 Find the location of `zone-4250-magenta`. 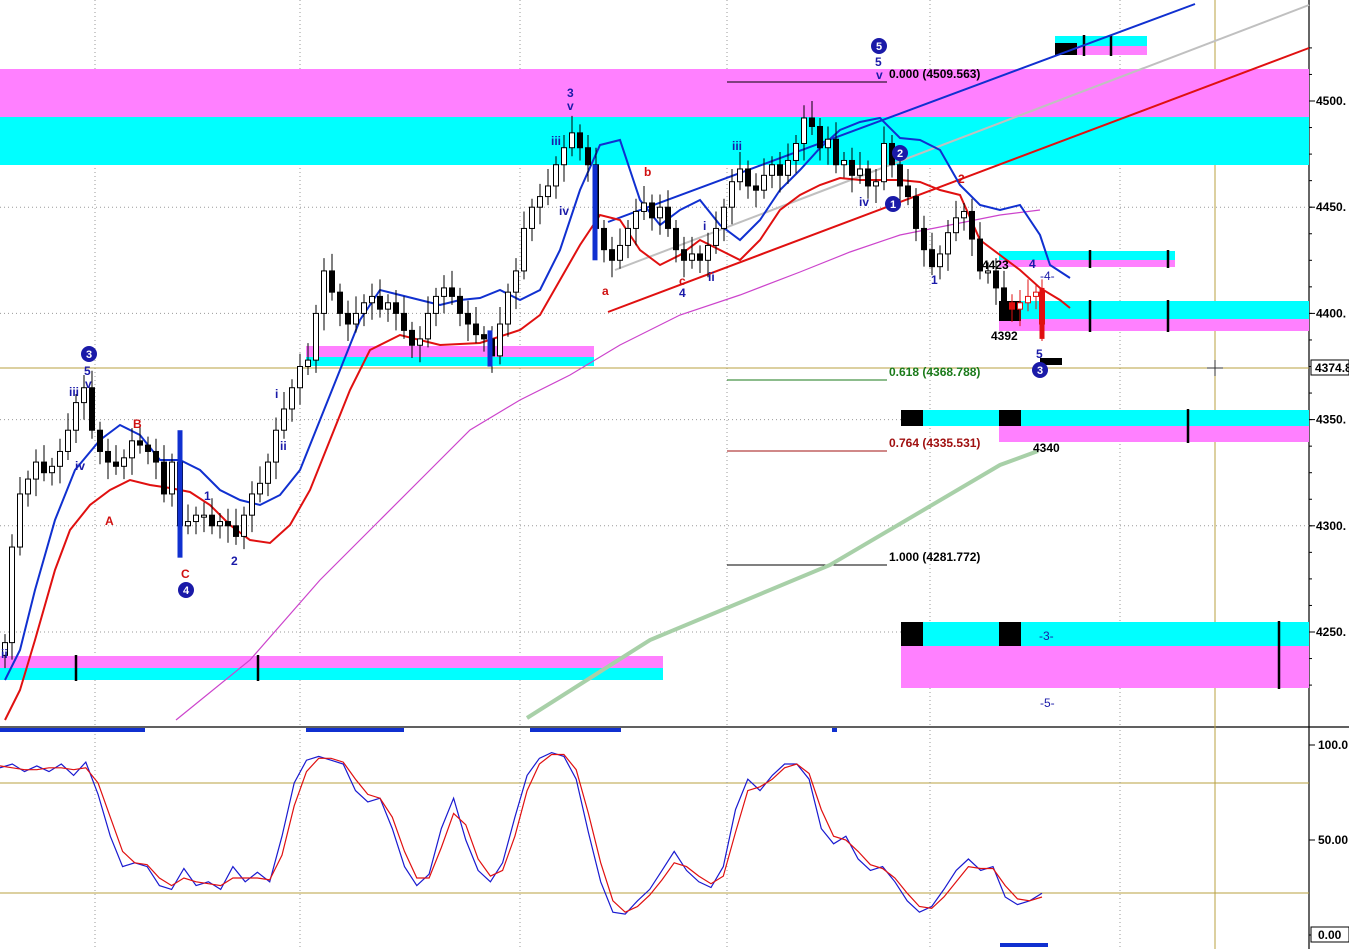

zone-4250-magenta is located at coordinates (1105, 667).